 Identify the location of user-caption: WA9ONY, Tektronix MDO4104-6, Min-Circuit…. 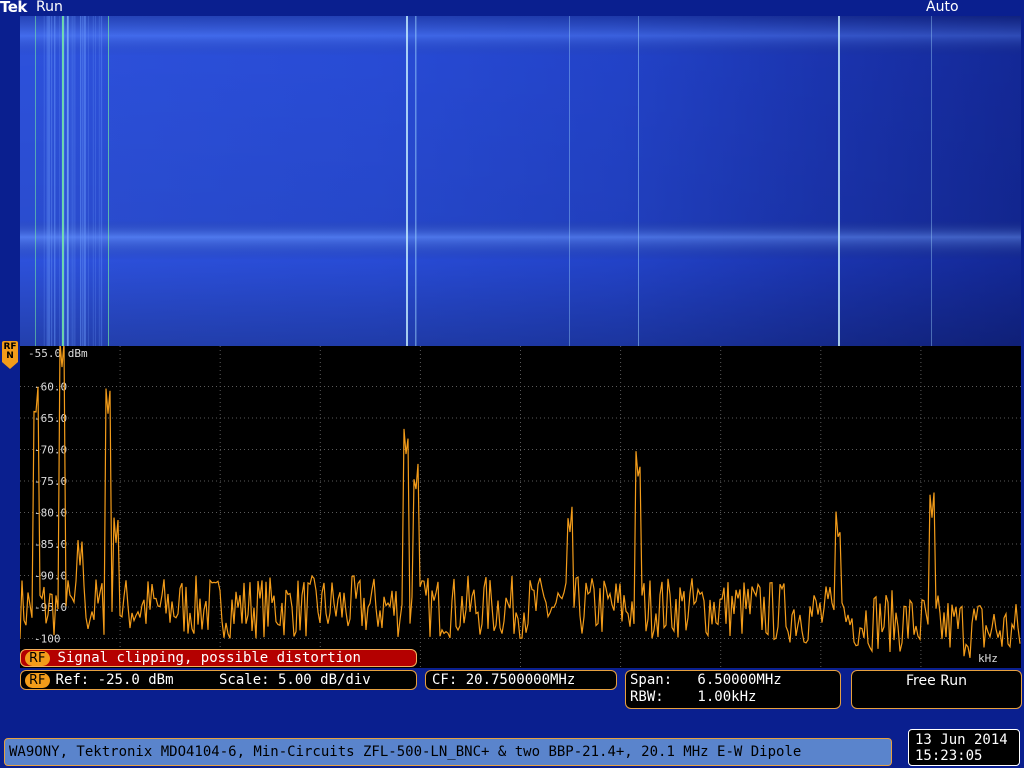
(448, 752).